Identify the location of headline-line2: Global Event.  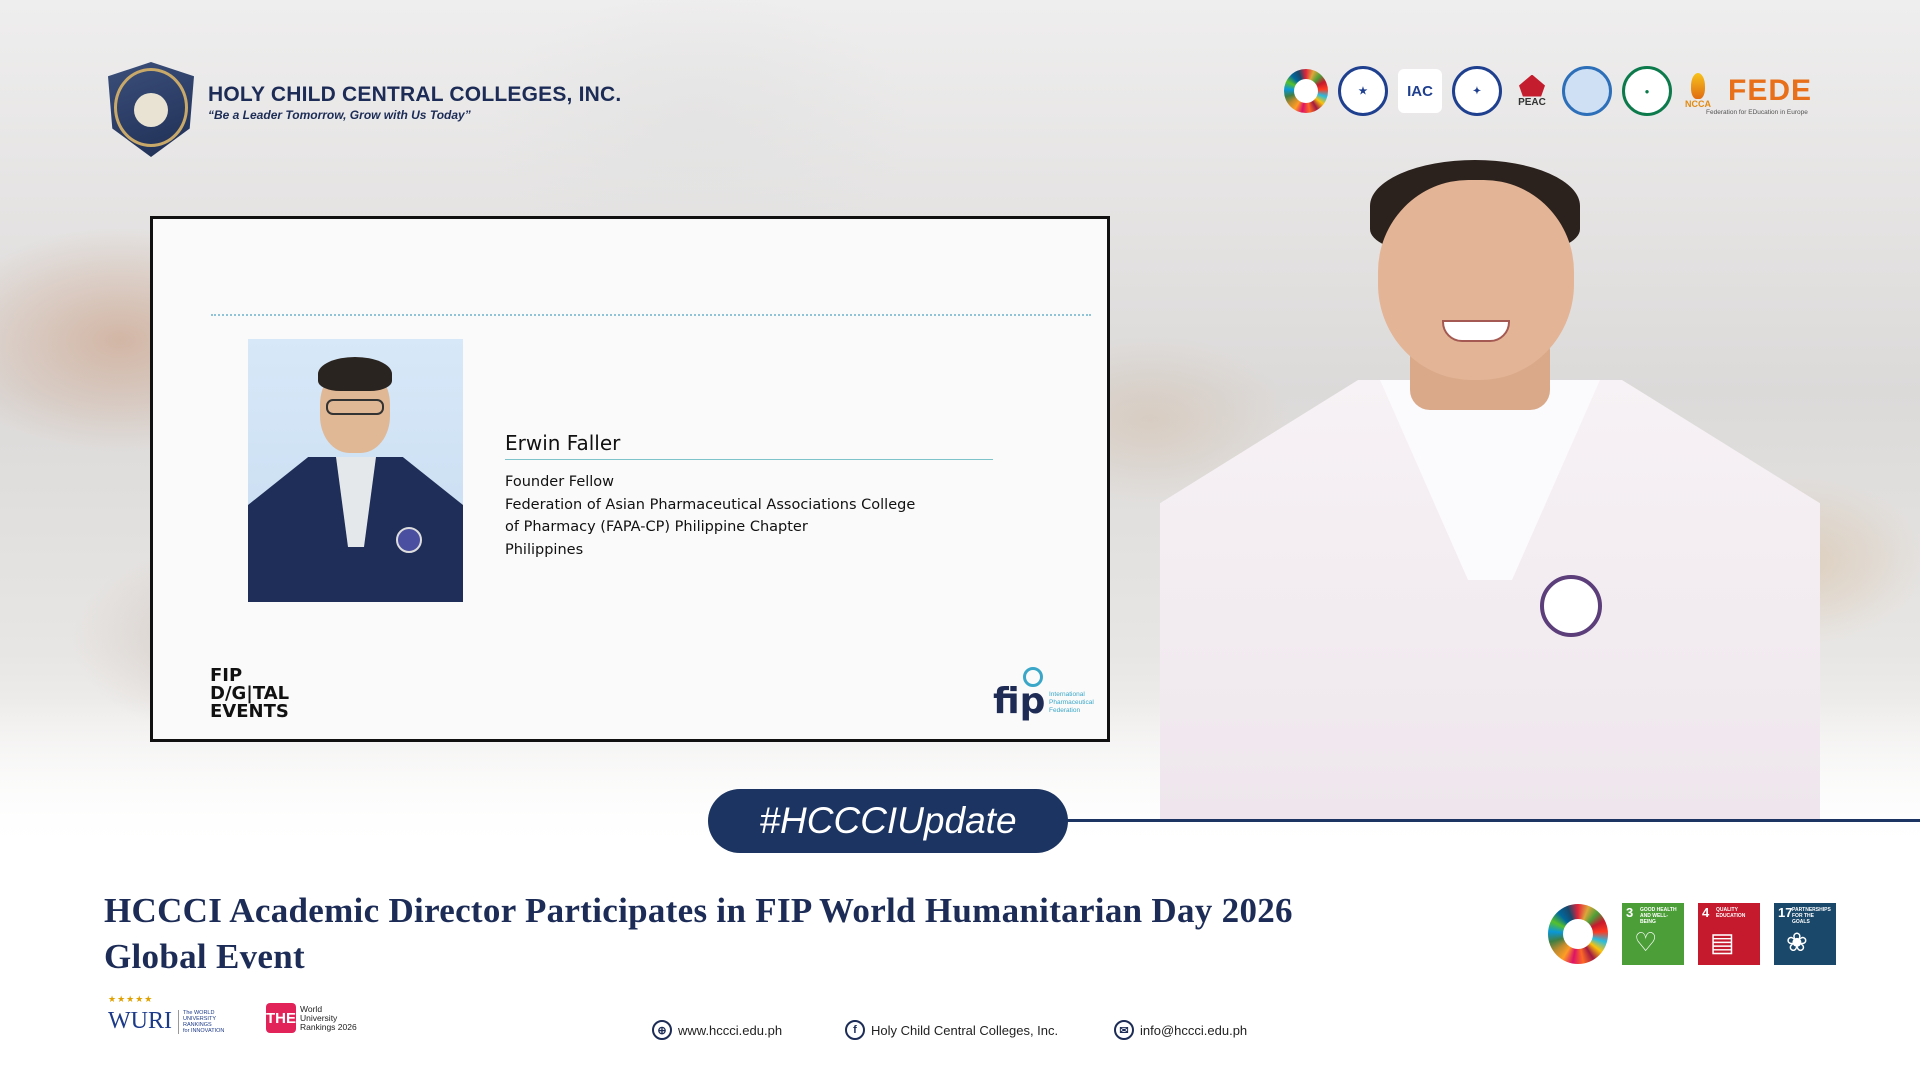
(204, 956).